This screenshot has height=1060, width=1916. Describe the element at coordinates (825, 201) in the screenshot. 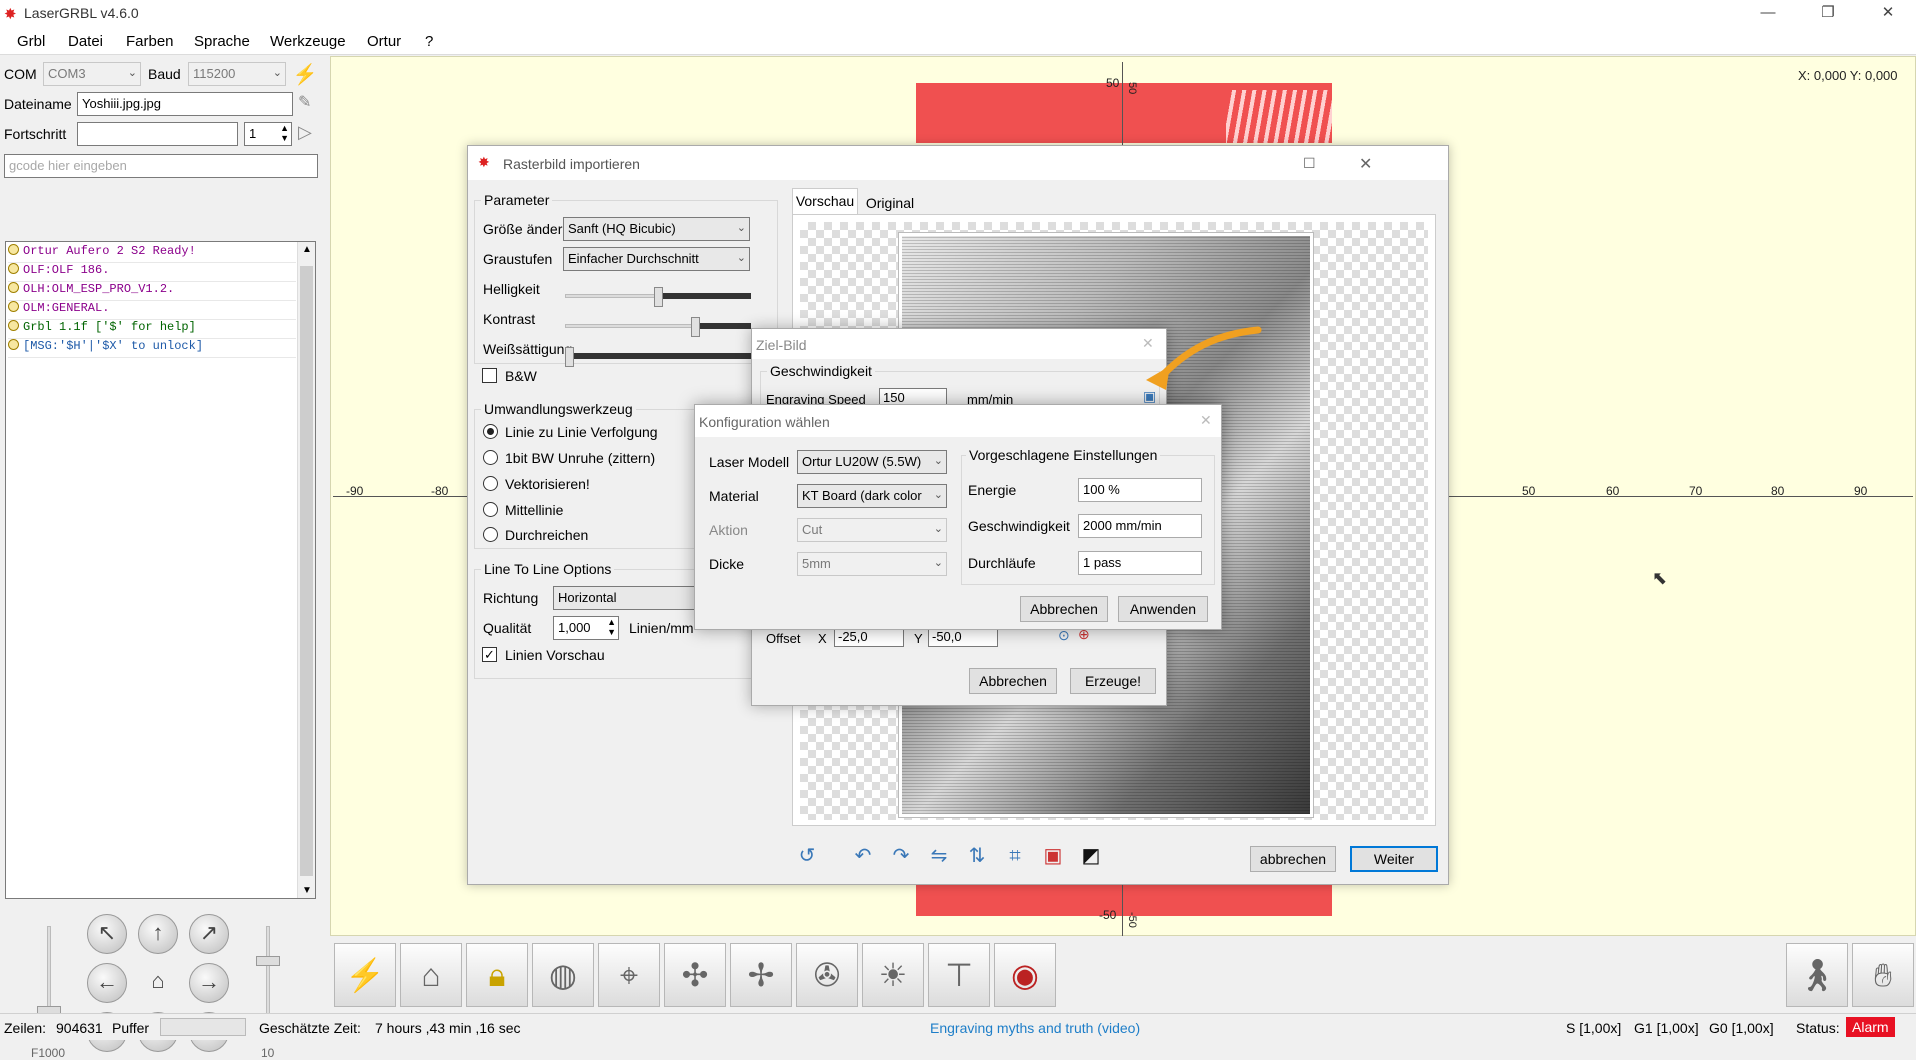

I see `tab-preview: Vorschau` at that location.